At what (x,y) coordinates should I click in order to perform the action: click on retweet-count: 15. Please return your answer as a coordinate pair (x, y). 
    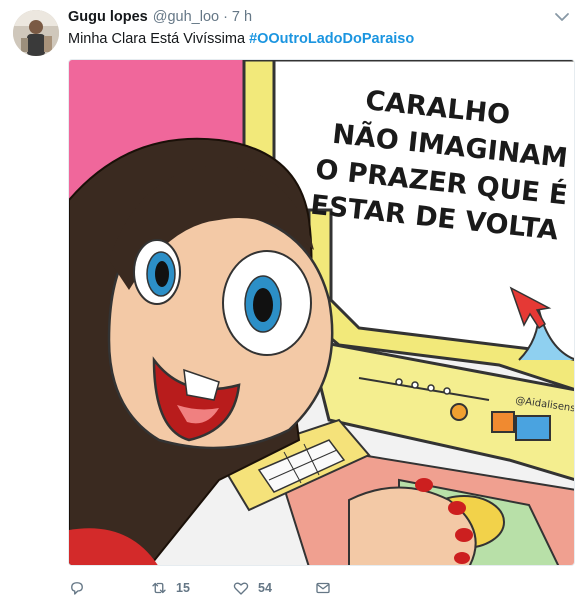
    Looking at the image, I should click on (183, 588).